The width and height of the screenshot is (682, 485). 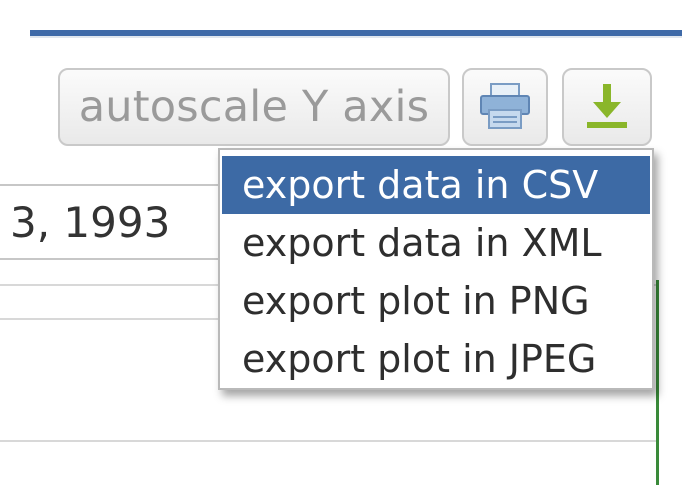 I want to click on menu-item-export-xml: export data in XML, so click(x=436, y=243).